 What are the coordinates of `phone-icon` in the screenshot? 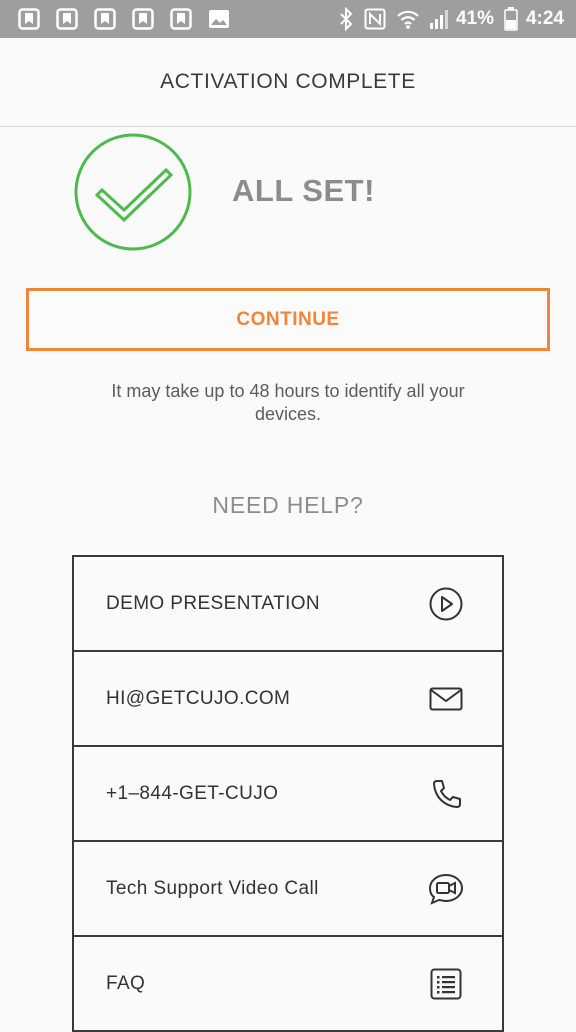 It's located at (446, 794).